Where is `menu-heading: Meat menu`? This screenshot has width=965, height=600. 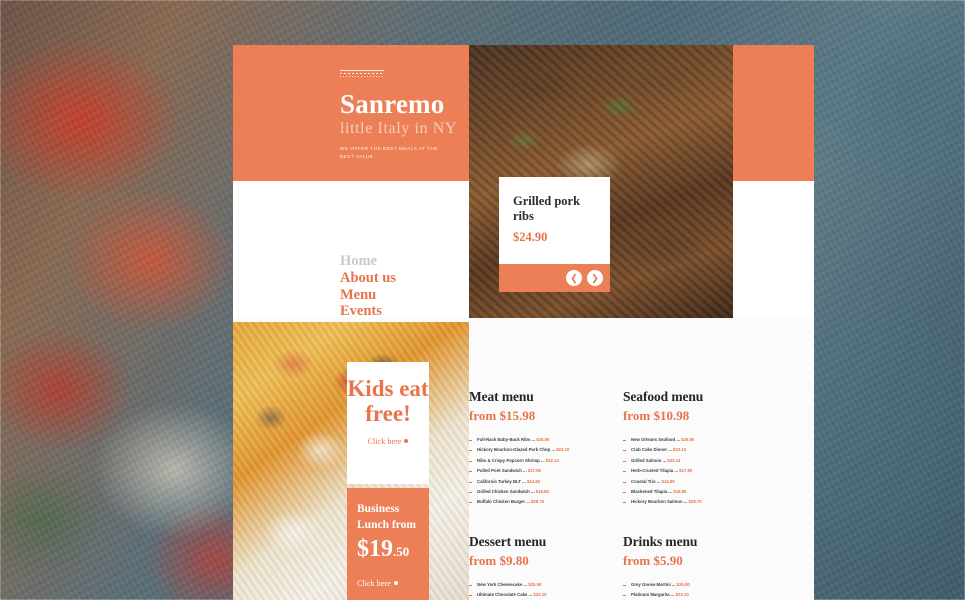 menu-heading: Meat menu is located at coordinates (501, 396).